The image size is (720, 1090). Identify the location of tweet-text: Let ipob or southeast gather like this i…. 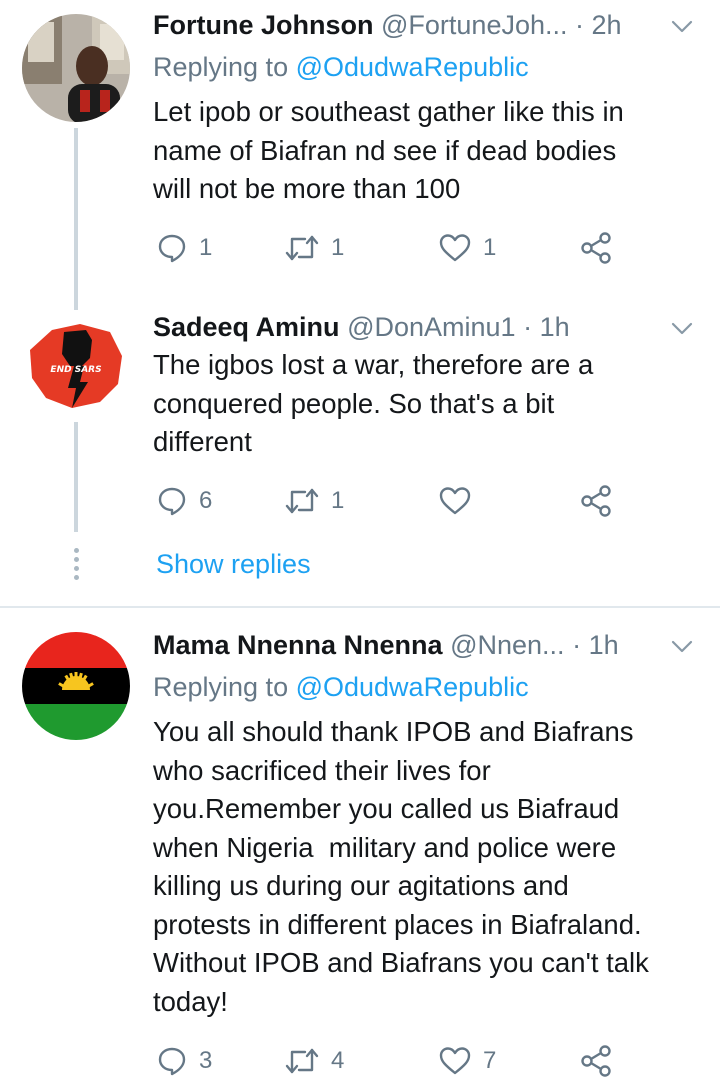
(388, 150).